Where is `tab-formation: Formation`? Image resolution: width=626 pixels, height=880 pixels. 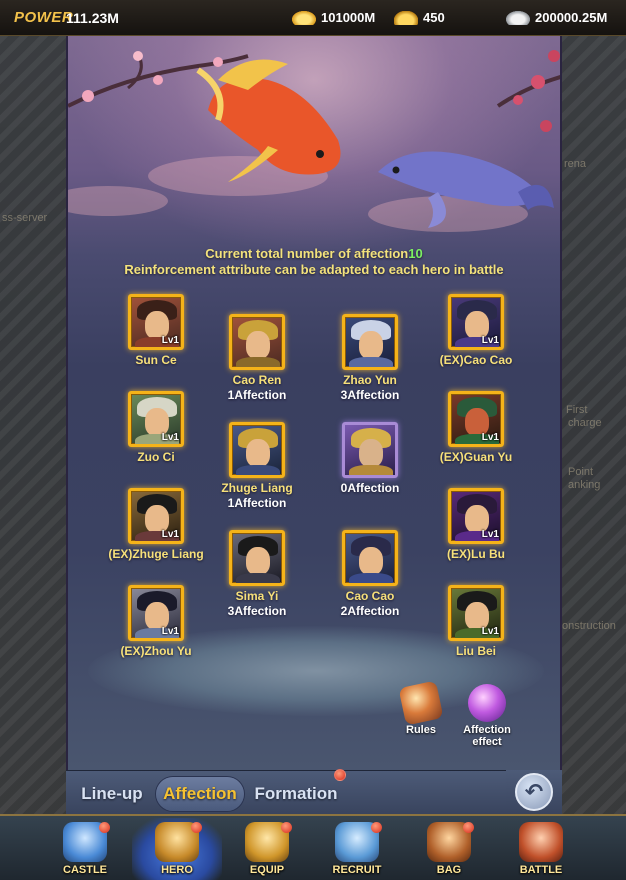
tab-formation: Formation is located at coordinates (296, 794).